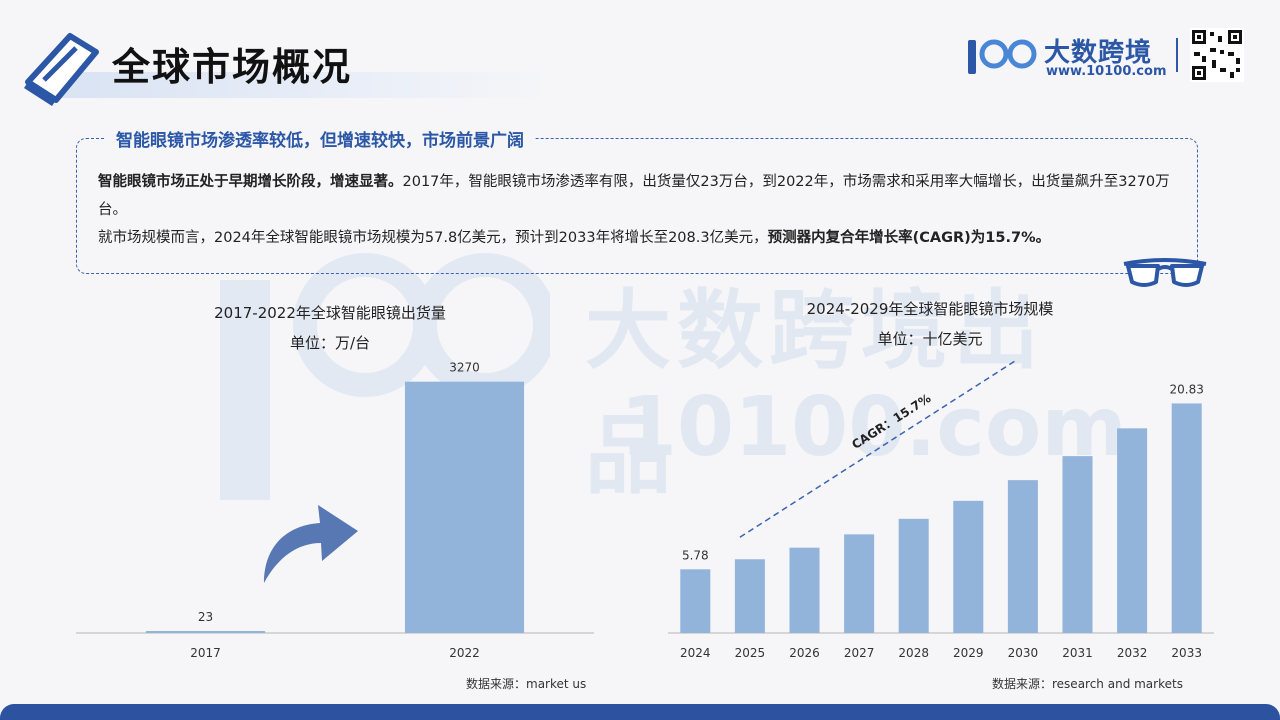 This screenshot has width=1280, height=720. I want to click on page-title: 全球市场概况, so click(232, 63).